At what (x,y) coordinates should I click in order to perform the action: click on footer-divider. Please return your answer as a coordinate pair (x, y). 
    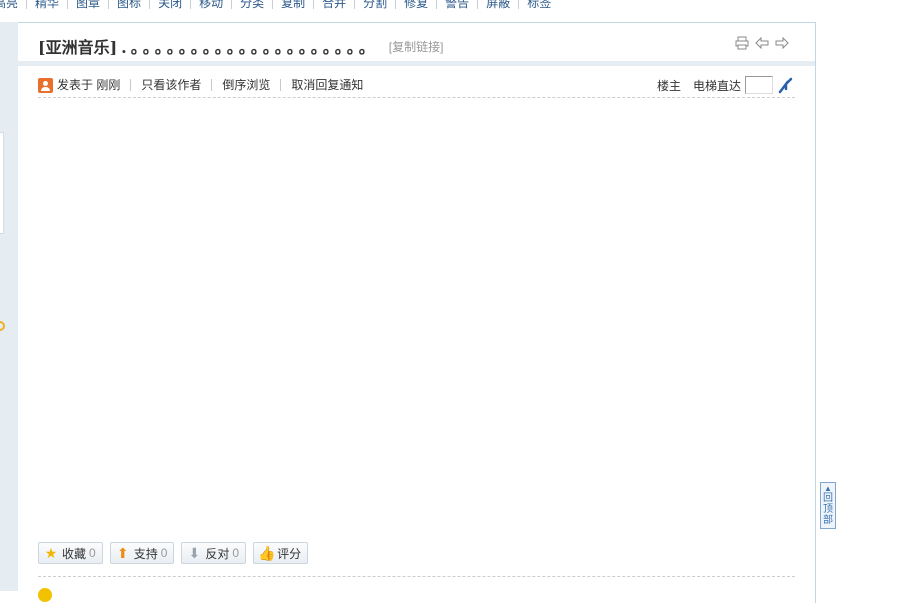
    Looking at the image, I should click on (416, 576).